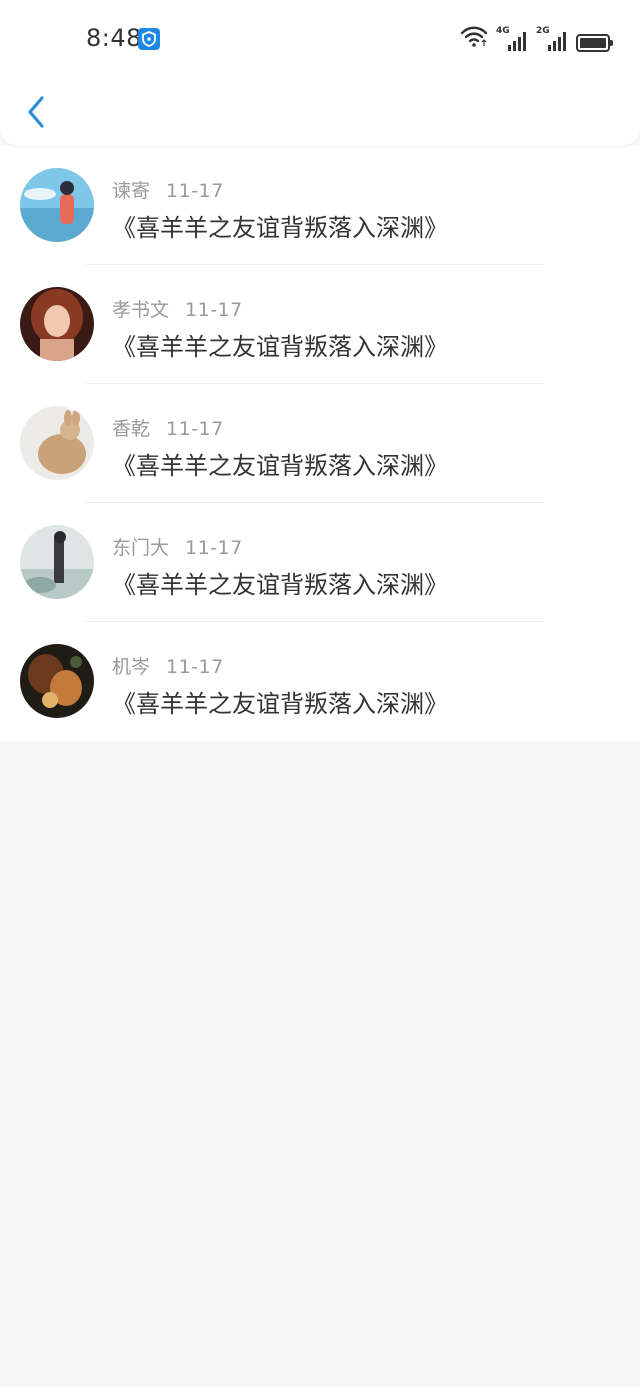 The width and height of the screenshot is (640, 1387). What do you see at coordinates (114, 38) in the screenshot?
I see `status-time: 8:48` at bounding box center [114, 38].